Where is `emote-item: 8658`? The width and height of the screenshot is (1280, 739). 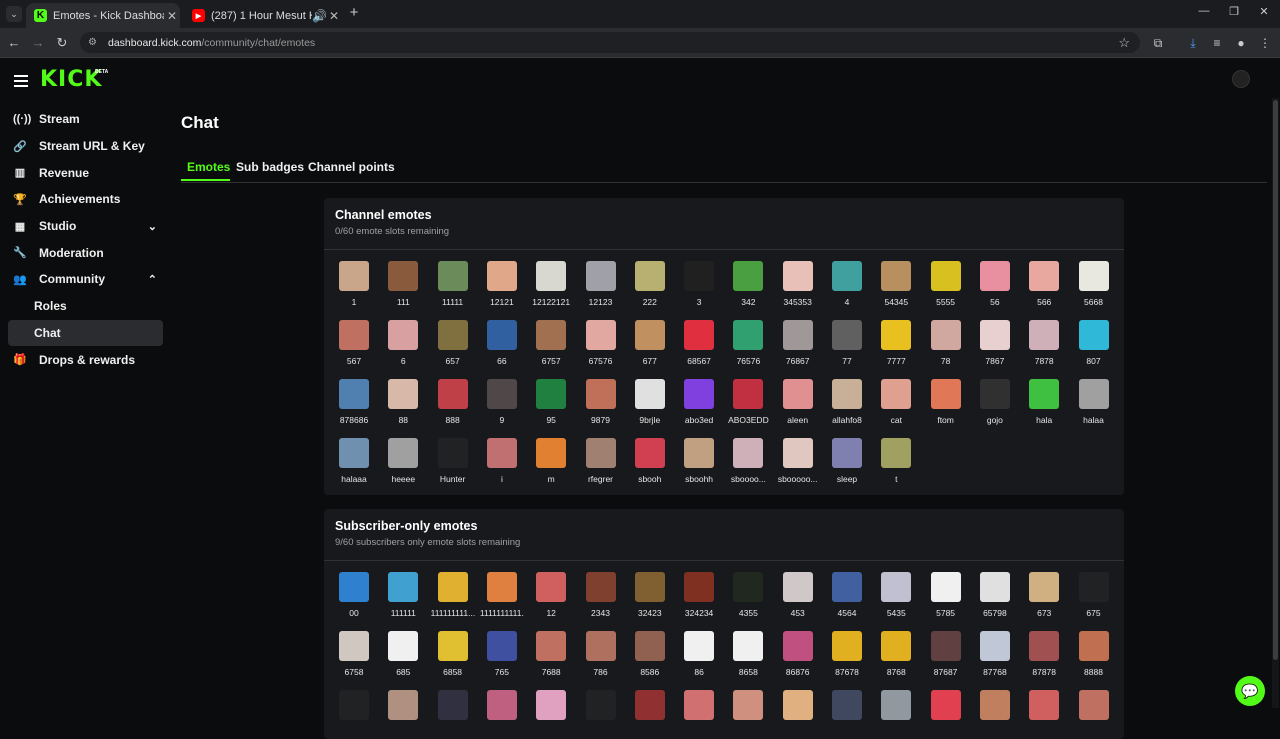
emote-item: 8658 is located at coordinates (748, 654).